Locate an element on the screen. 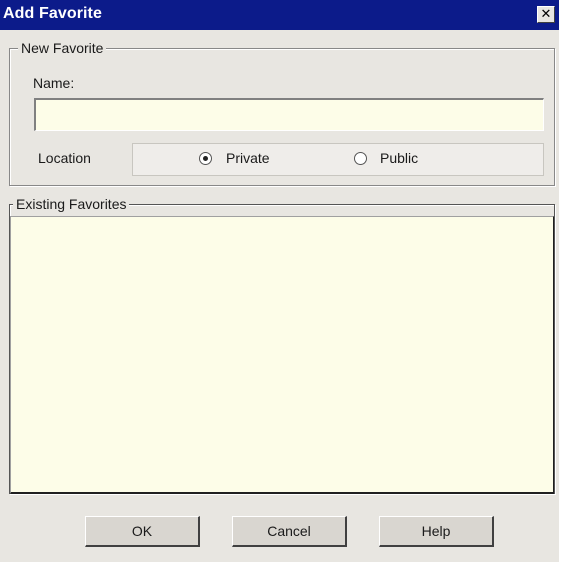 The height and width of the screenshot is (562, 567). radio-private is located at coordinates (205, 158).